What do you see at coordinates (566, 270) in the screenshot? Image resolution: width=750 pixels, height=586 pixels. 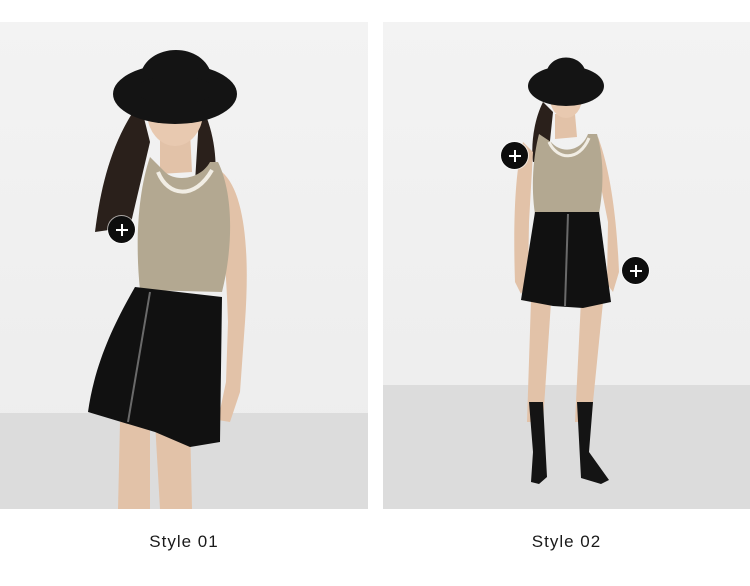 I see `model-figure` at bounding box center [566, 270].